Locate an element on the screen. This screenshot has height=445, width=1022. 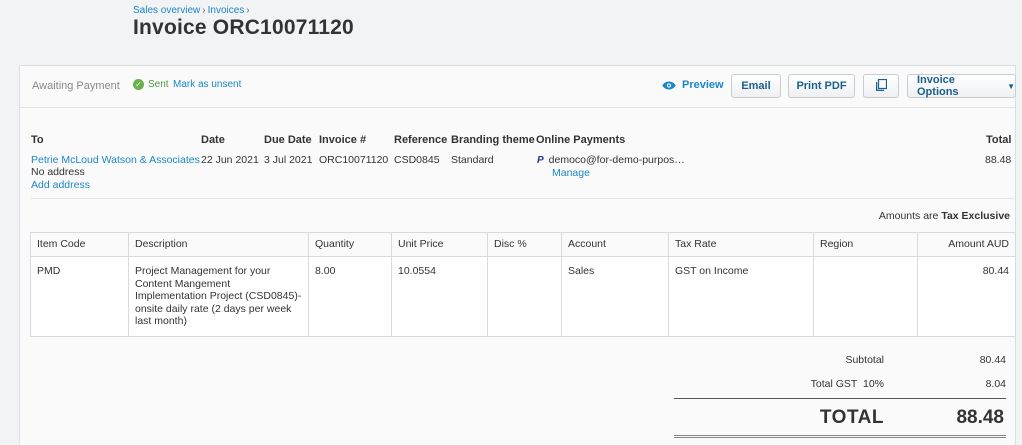
column-header-quantity: Quantity is located at coordinates (350, 244).